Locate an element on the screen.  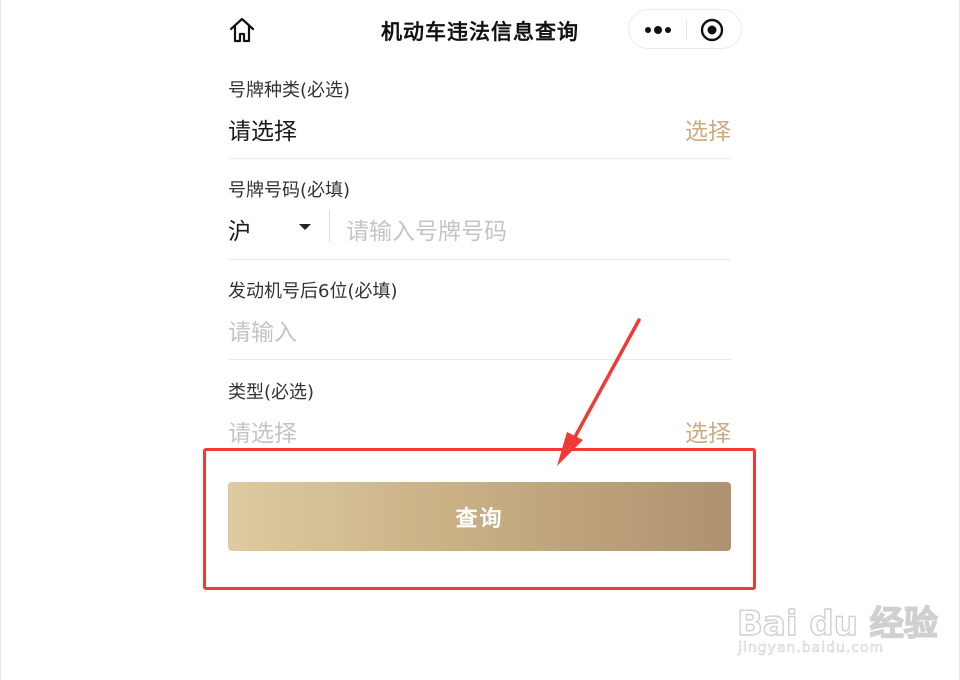
type-select-button: 选择 is located at coordinates (708, 431).